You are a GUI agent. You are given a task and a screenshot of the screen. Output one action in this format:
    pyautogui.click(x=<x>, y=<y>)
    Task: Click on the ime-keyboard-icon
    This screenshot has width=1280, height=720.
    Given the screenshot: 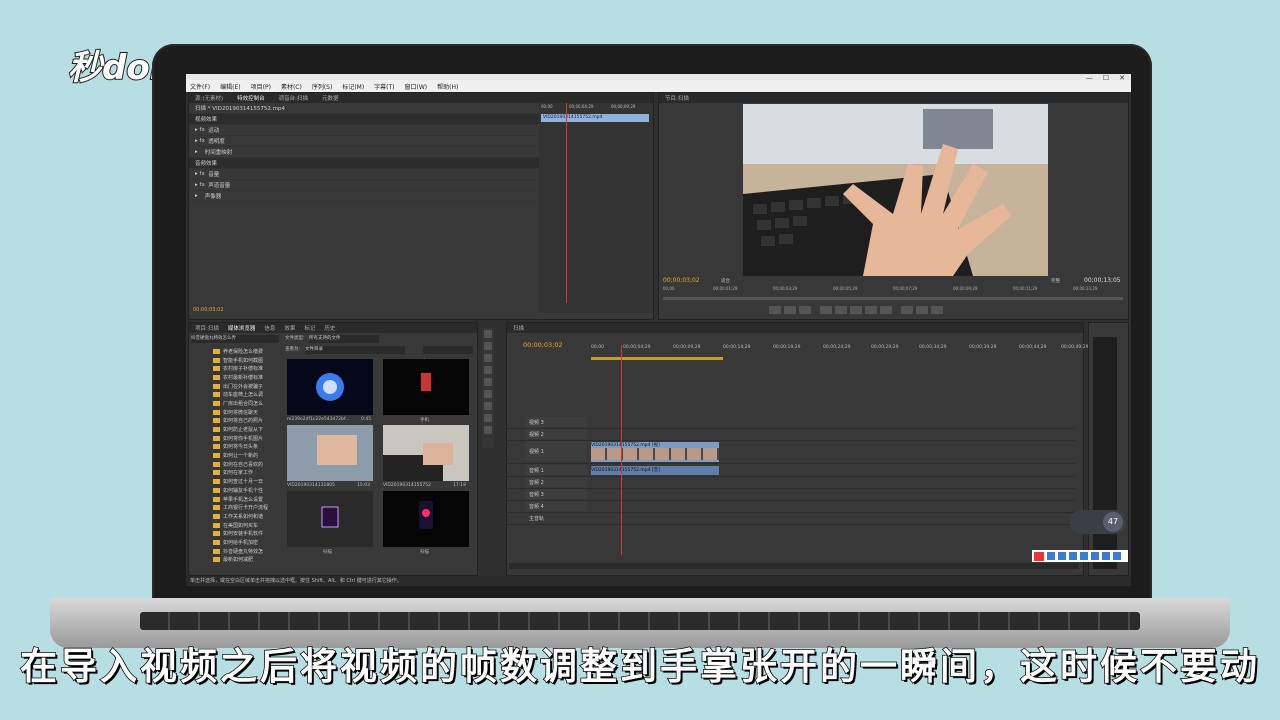 What is the action you would take?
    pyautogui.click(x=1095, y=556)
    